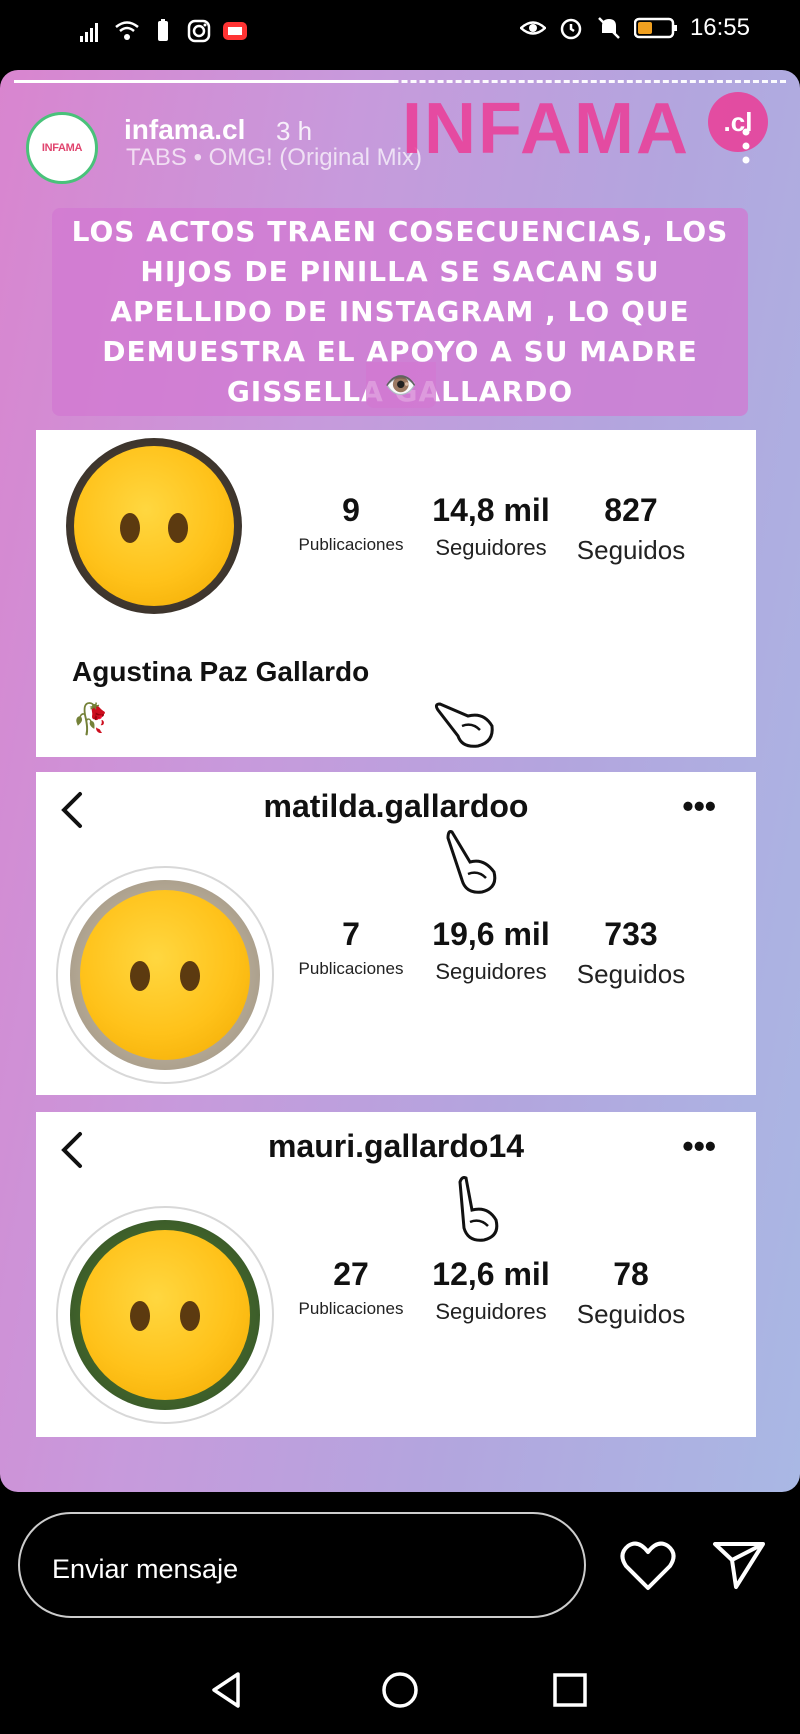 This screenshot has width=800, height=1734. I want to click on alarm-icon, so click(571, 29).